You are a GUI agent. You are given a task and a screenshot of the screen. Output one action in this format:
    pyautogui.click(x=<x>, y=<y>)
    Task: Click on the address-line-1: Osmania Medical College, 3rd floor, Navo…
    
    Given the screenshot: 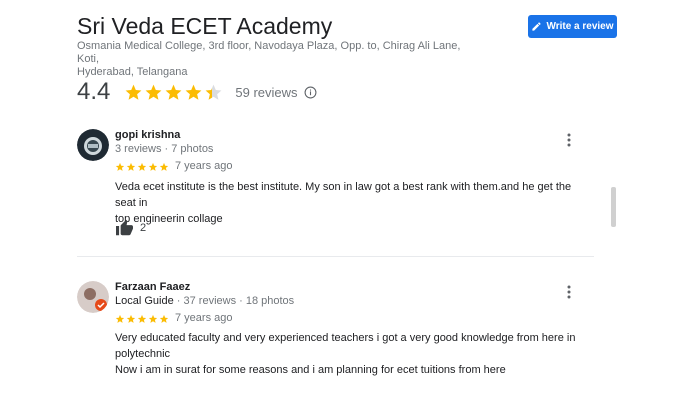 What is the action you would take?
    pyautogui.click(x=269, y=52)
    